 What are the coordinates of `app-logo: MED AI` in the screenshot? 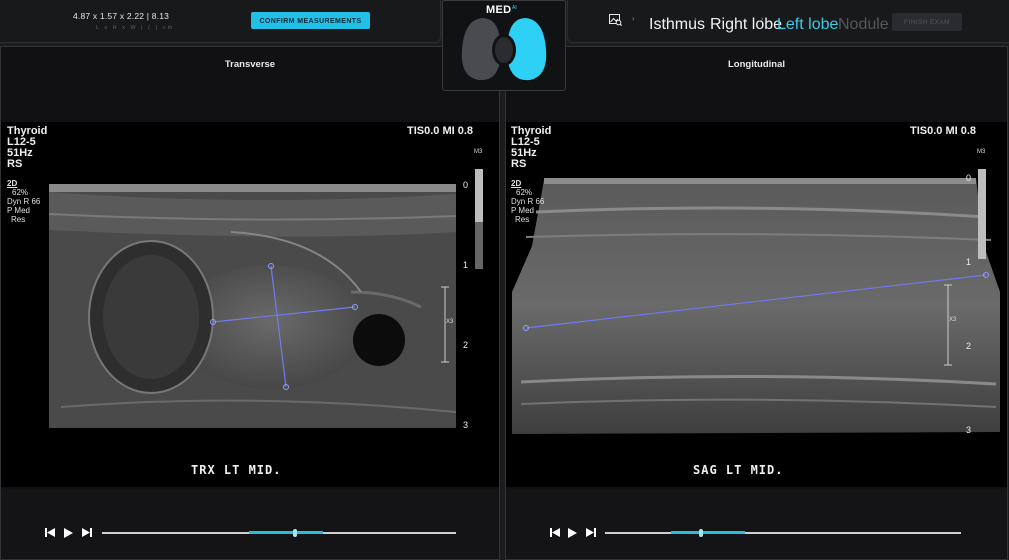 It's located at (504, 45).